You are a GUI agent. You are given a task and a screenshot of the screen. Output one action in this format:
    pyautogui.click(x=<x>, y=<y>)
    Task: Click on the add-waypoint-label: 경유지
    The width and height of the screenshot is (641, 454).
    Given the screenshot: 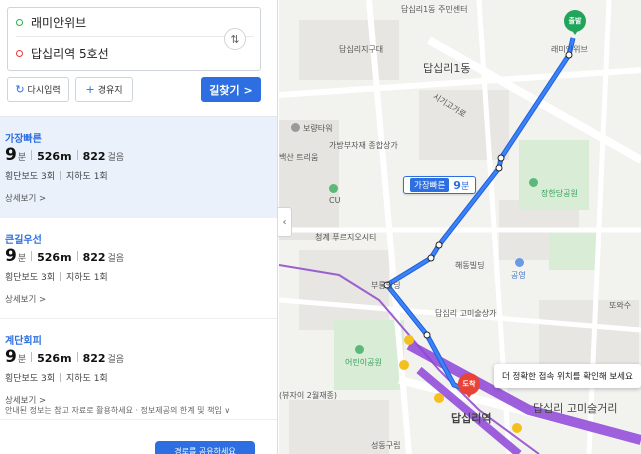 What is the action you would take?
    pyautogui.click(x=110, y=91)
    